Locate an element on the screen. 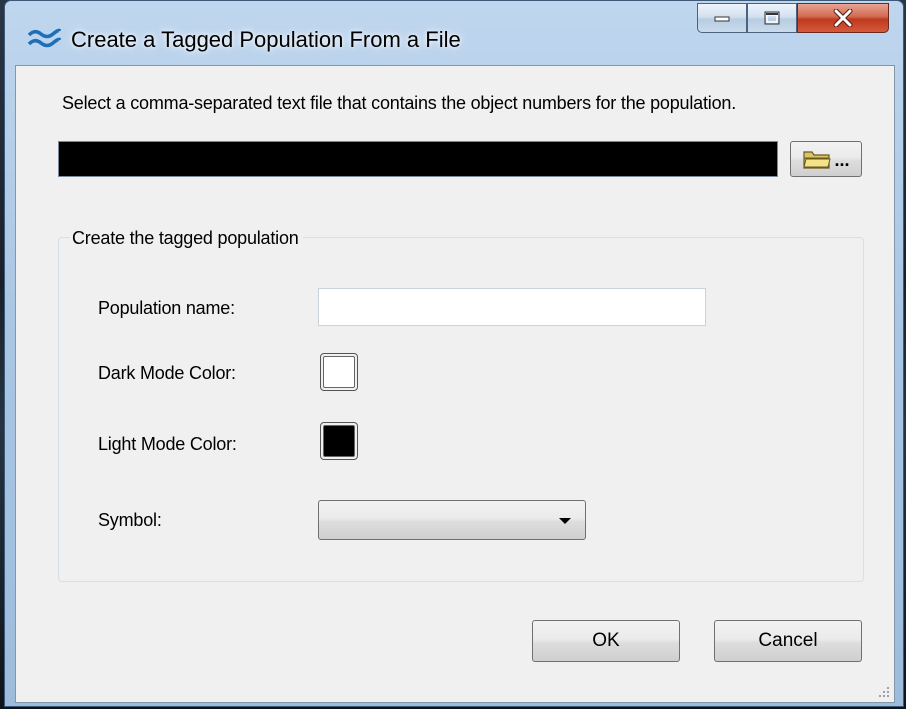  dark-mode-color-fill is located at coordinates (339, 372).